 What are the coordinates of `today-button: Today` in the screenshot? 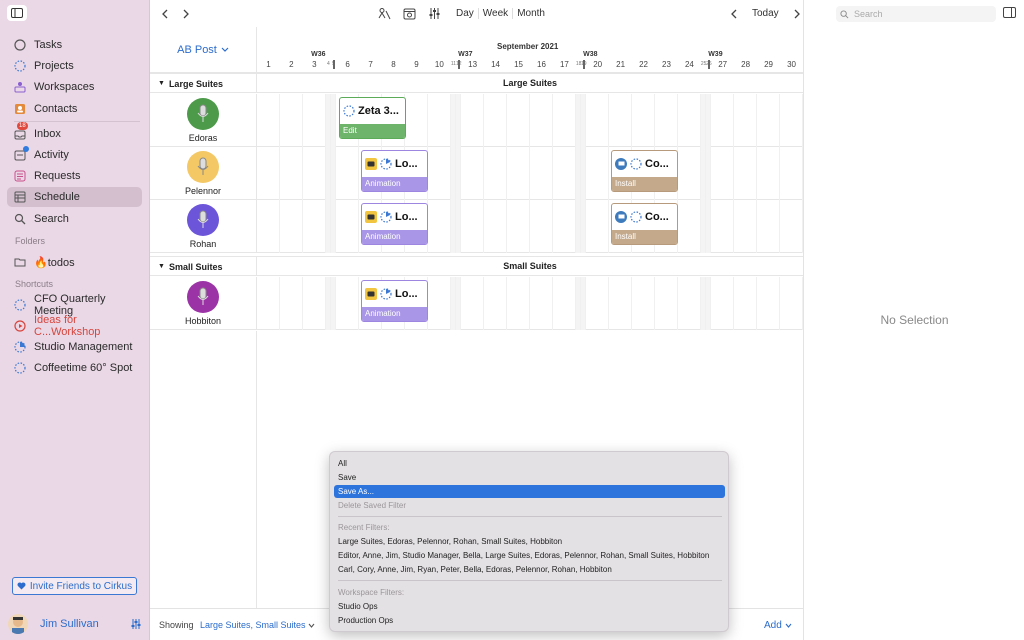 It's located at (765, 13).